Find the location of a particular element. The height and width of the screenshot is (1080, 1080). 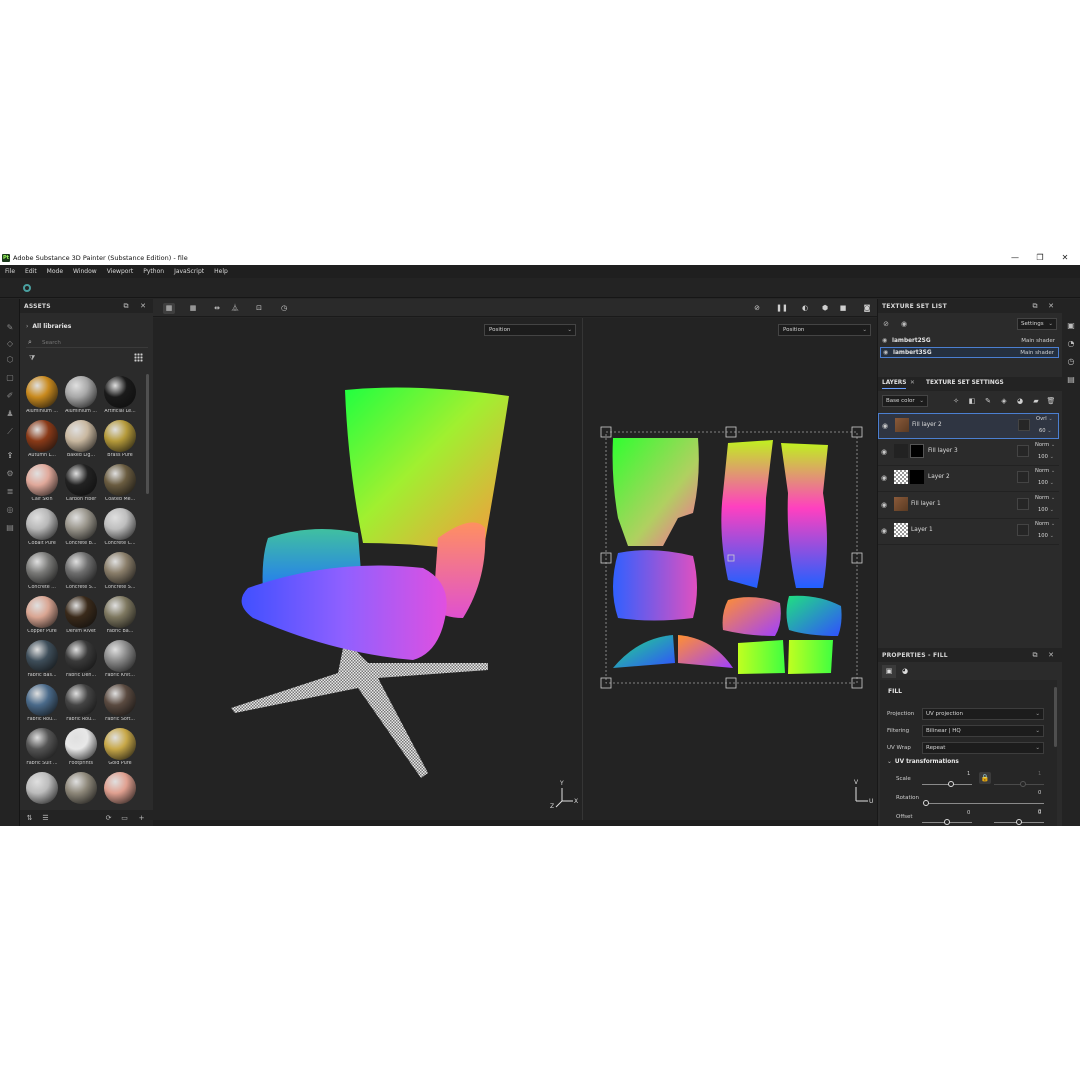

settings-gear-icon: ⚙ is located at coordinates (10, 474).